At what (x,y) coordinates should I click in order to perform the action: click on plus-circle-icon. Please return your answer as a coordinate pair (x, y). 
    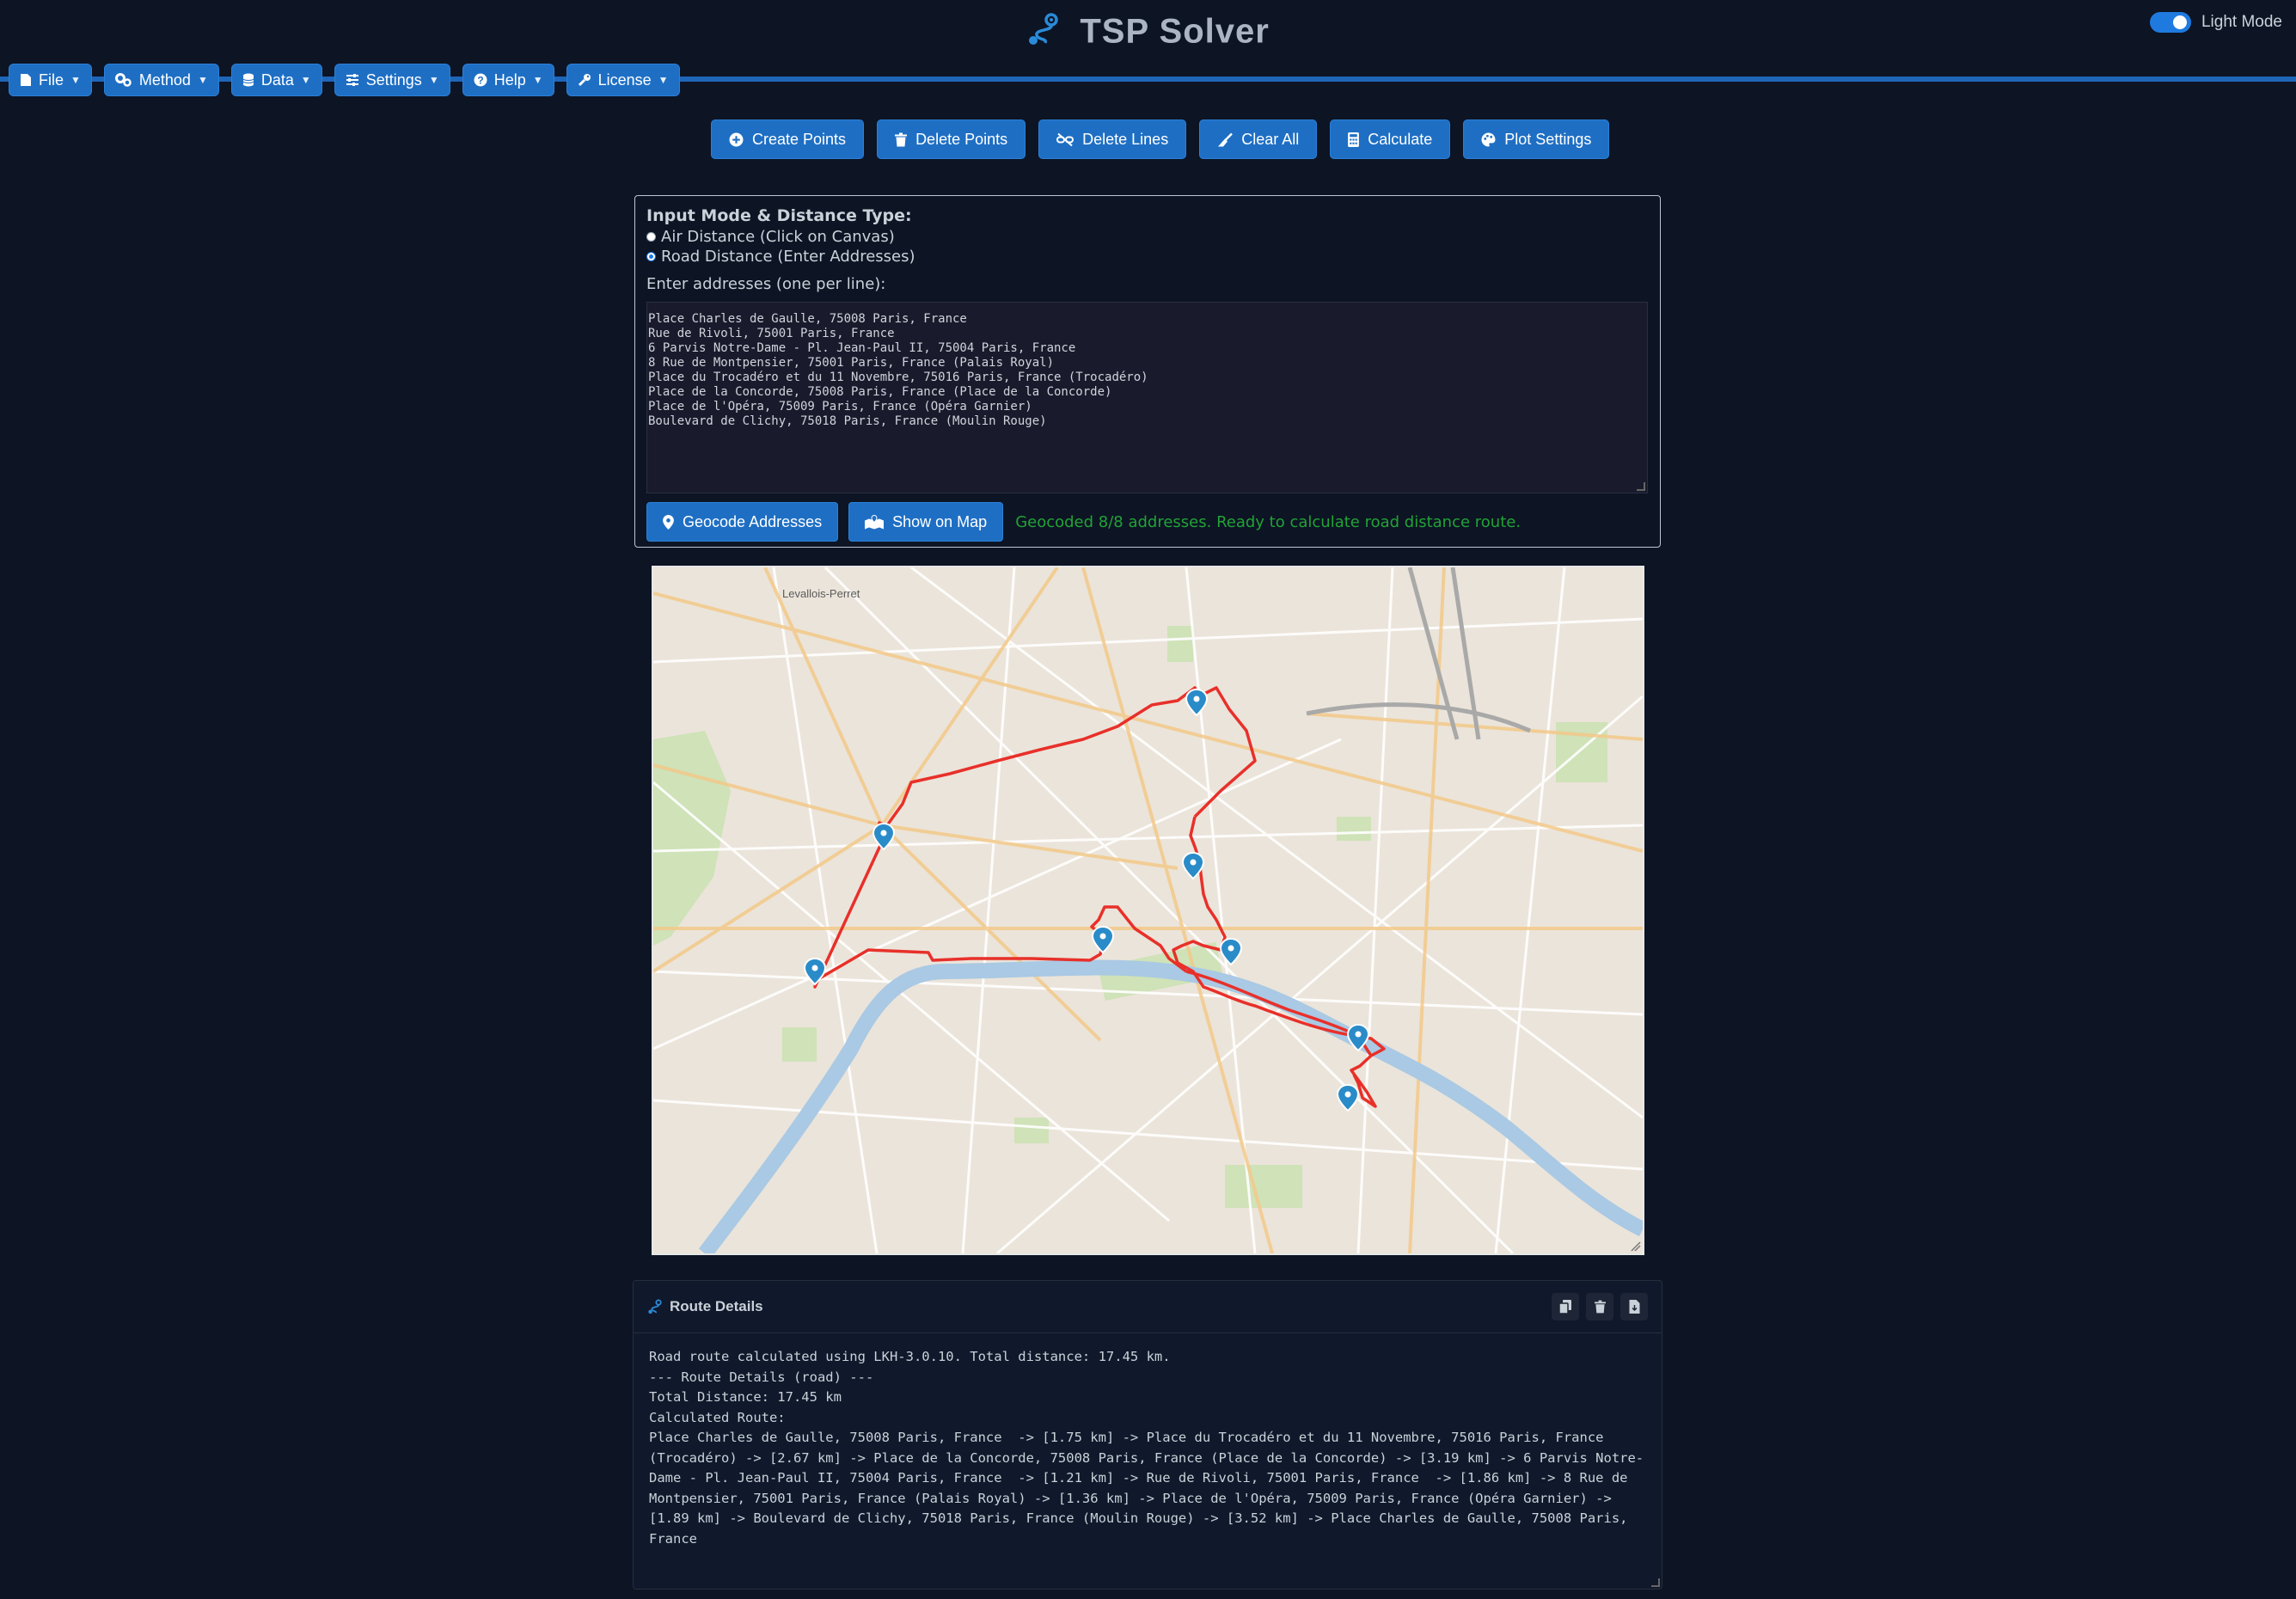
    Looking at the image, I should click on (736, 139).